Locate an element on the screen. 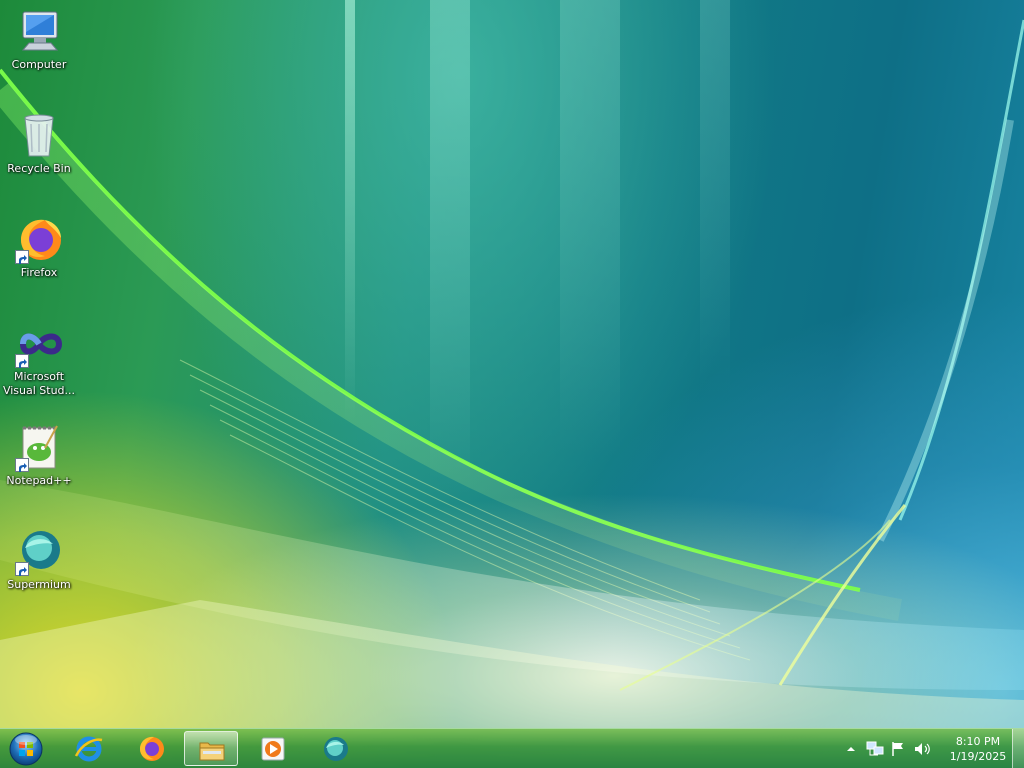 Image resolution: width=1024 pixels, height=768 pixels. internet-explorer-icon is located at coordinates (88, 749).